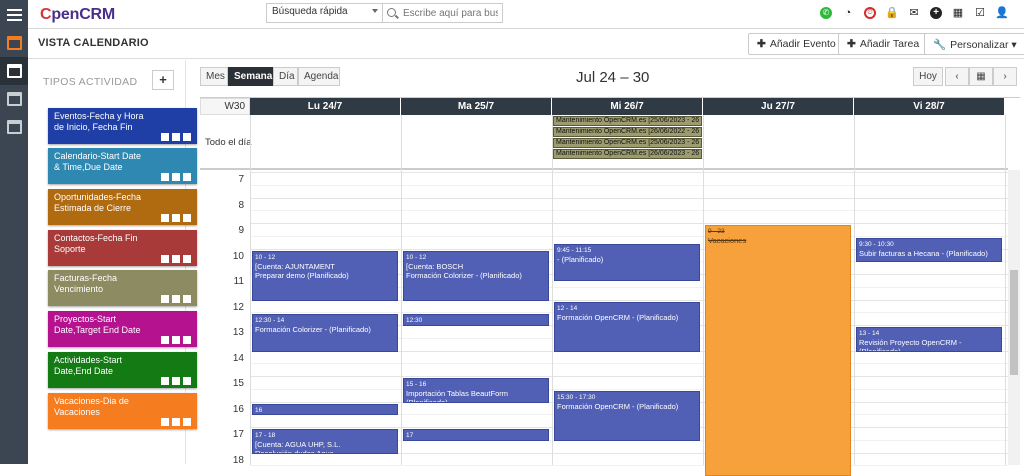 This screenshot has height=476, width=1024. Describe the element at coordinates (122, 411) in the screenshot. I see `activity-type-7: Vacaciones-Dia de Vacaciones` at that location.